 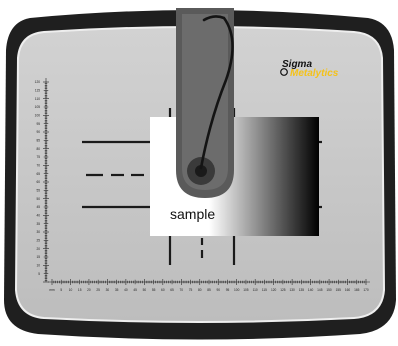 I want to click on y-tick-label: 70, so click(x=38, y=166).